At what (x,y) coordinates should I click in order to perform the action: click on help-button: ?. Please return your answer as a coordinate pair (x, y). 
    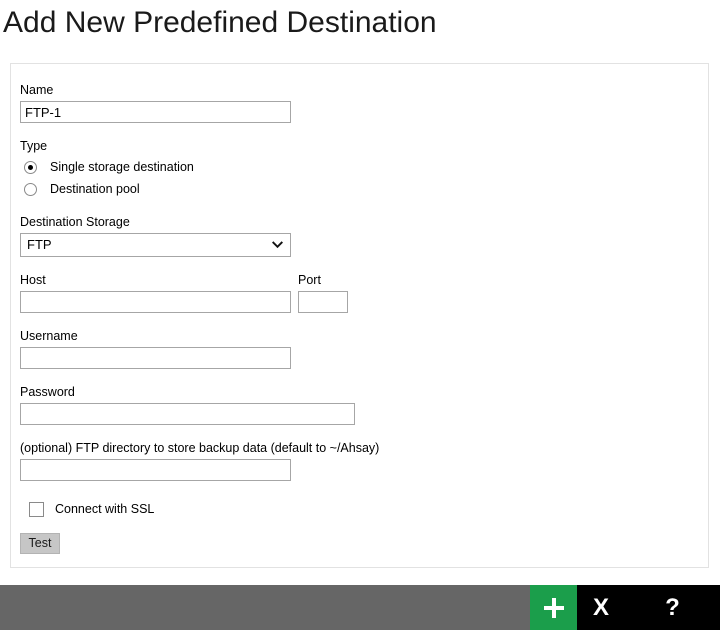
    Looking at the image, I should click on (672, 607).